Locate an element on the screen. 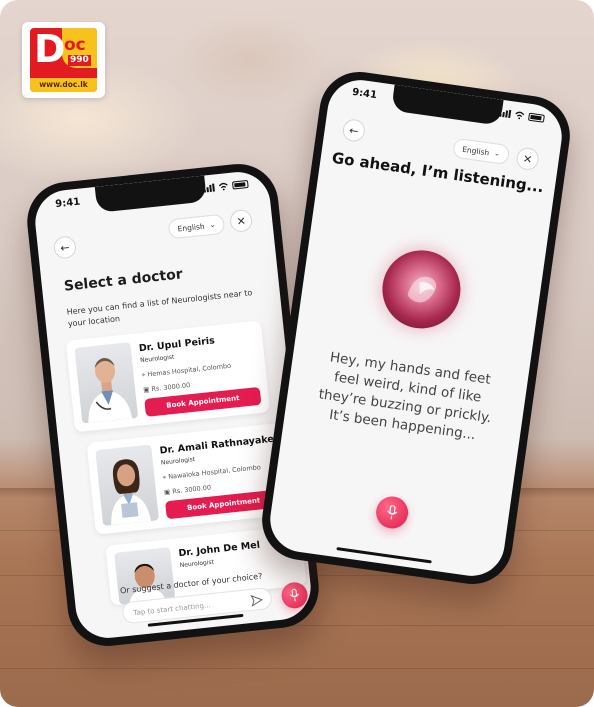  home-indicator is located at coordinates (384, 555).